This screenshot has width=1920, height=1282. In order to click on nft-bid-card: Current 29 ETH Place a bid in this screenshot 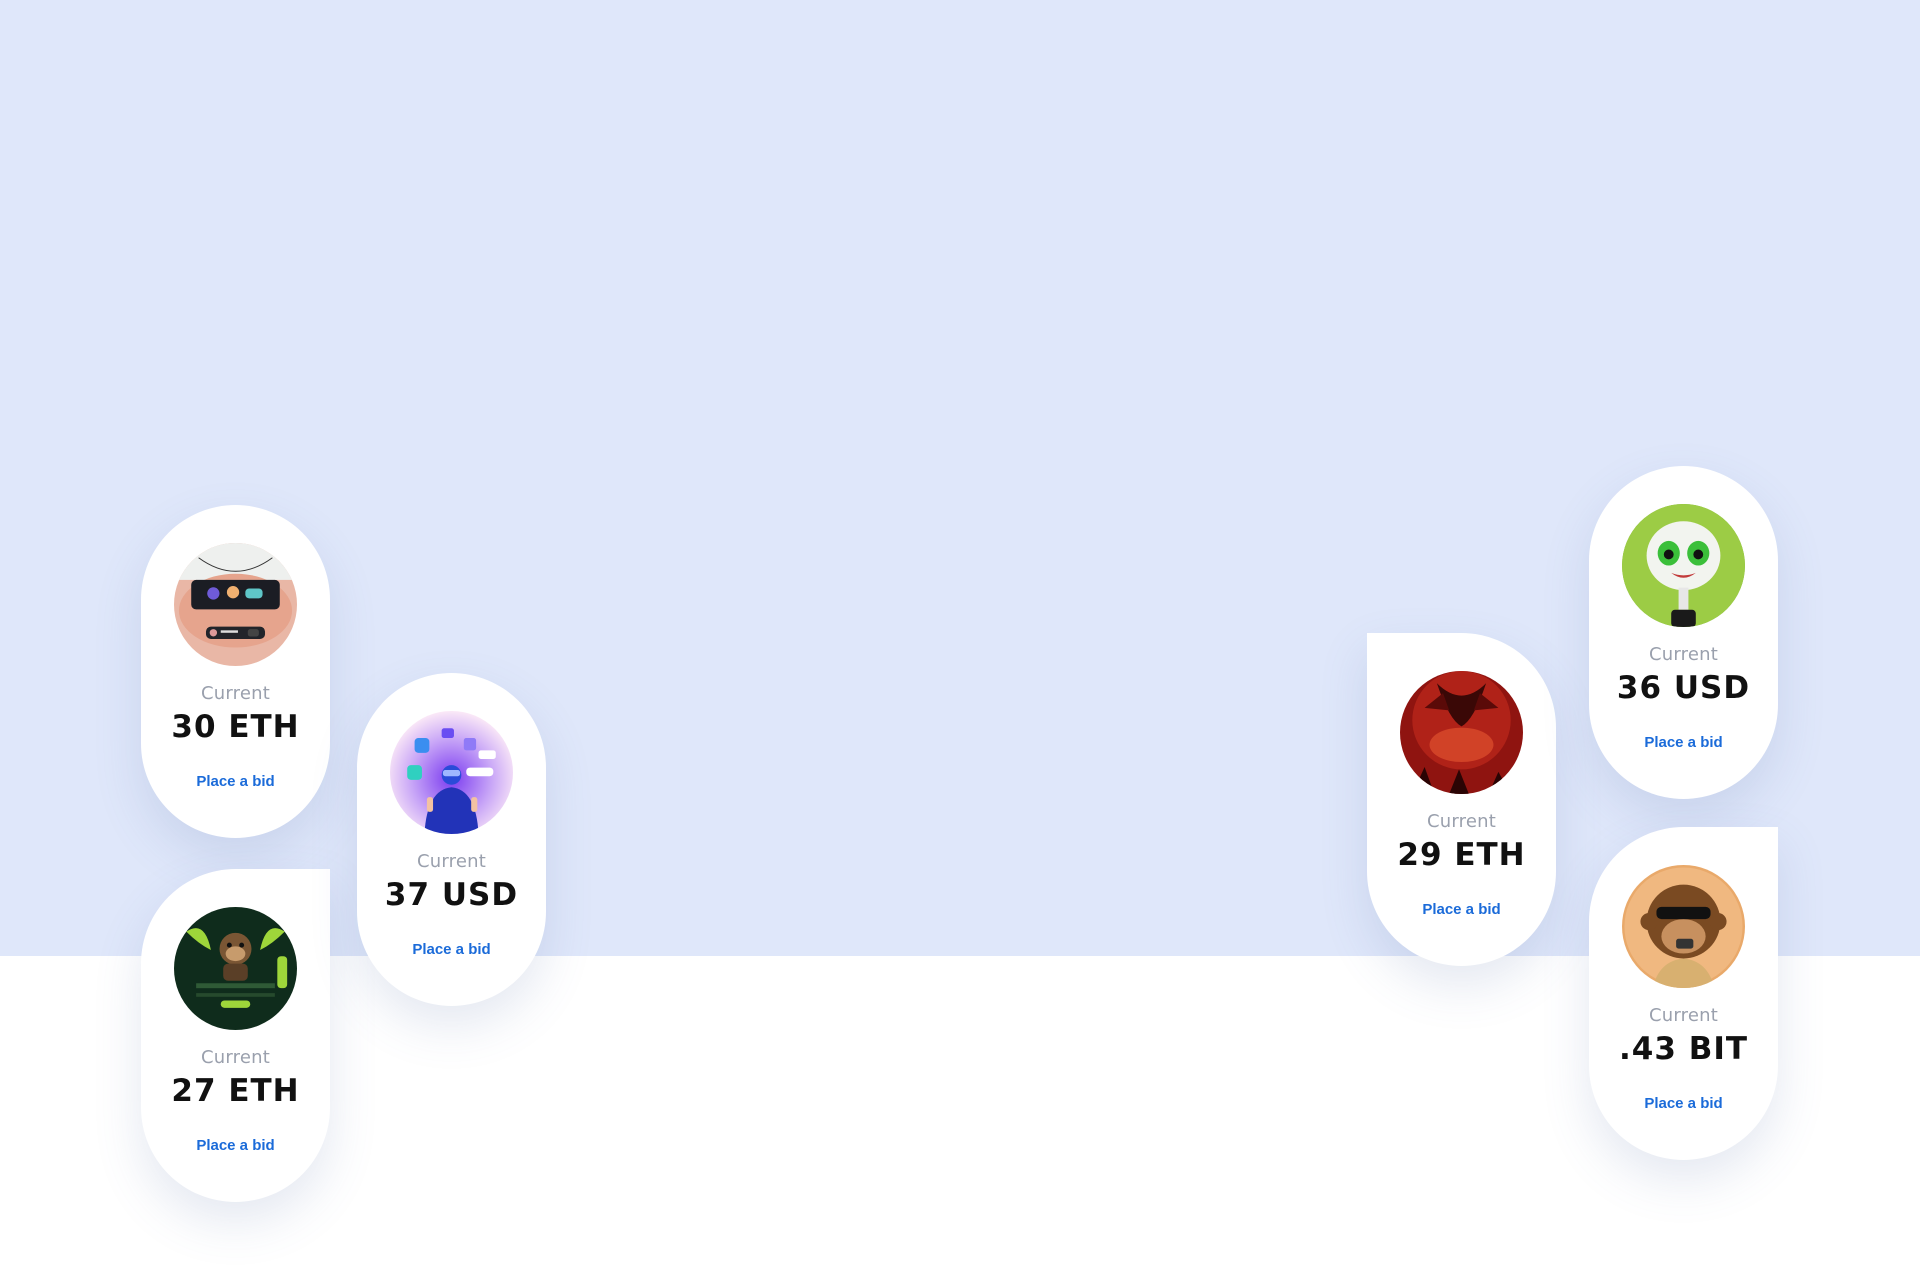, I will do `click(1461, 799)`.